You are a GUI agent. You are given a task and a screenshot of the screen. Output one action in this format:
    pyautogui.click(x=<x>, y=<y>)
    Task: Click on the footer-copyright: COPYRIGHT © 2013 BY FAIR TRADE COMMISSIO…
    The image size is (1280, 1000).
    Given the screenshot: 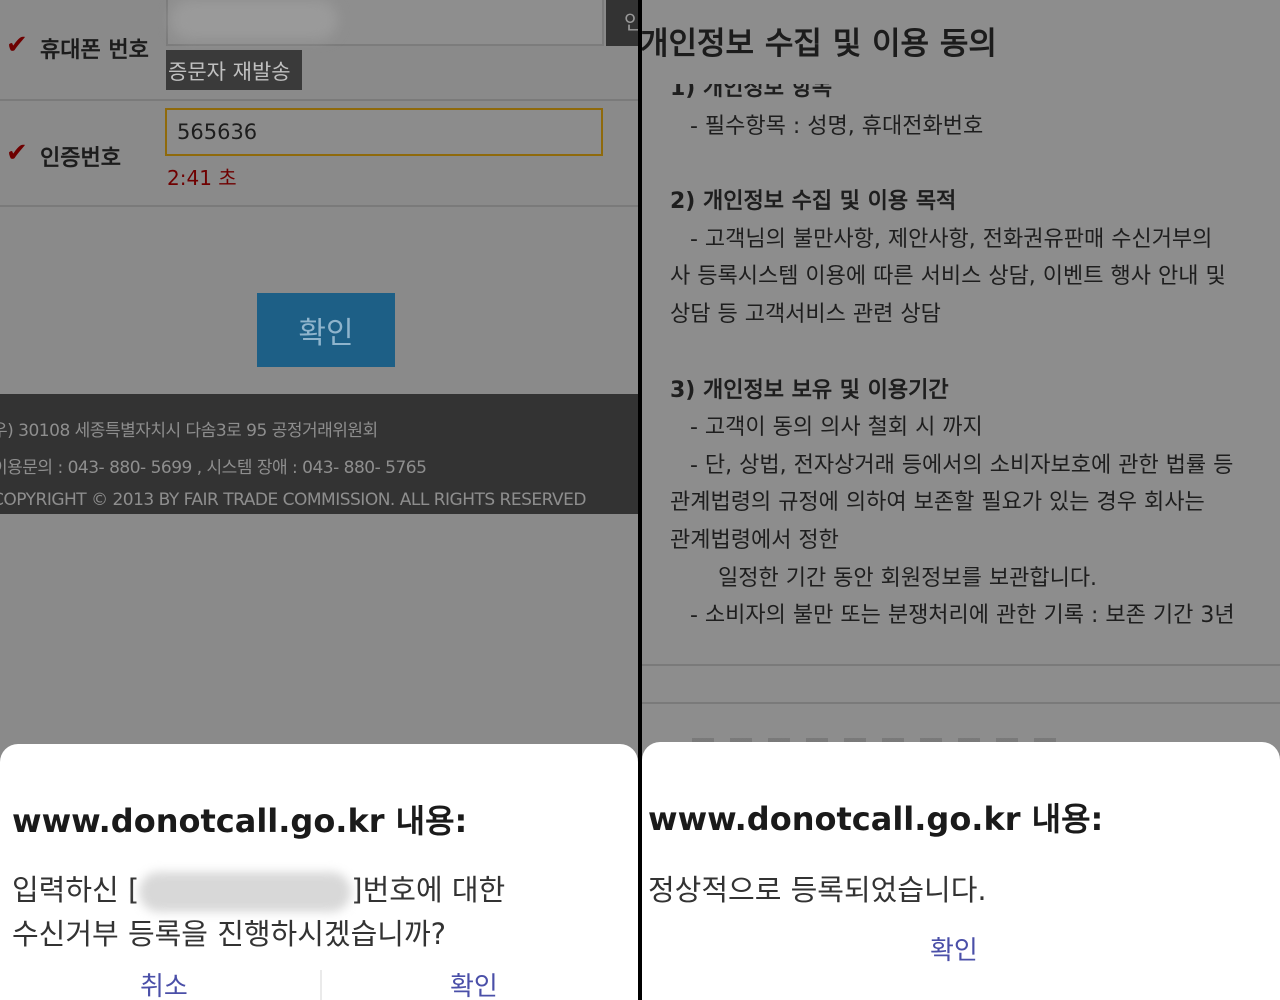 What is the action you would take?
    pyautogui.click(x=293, y=500)
    